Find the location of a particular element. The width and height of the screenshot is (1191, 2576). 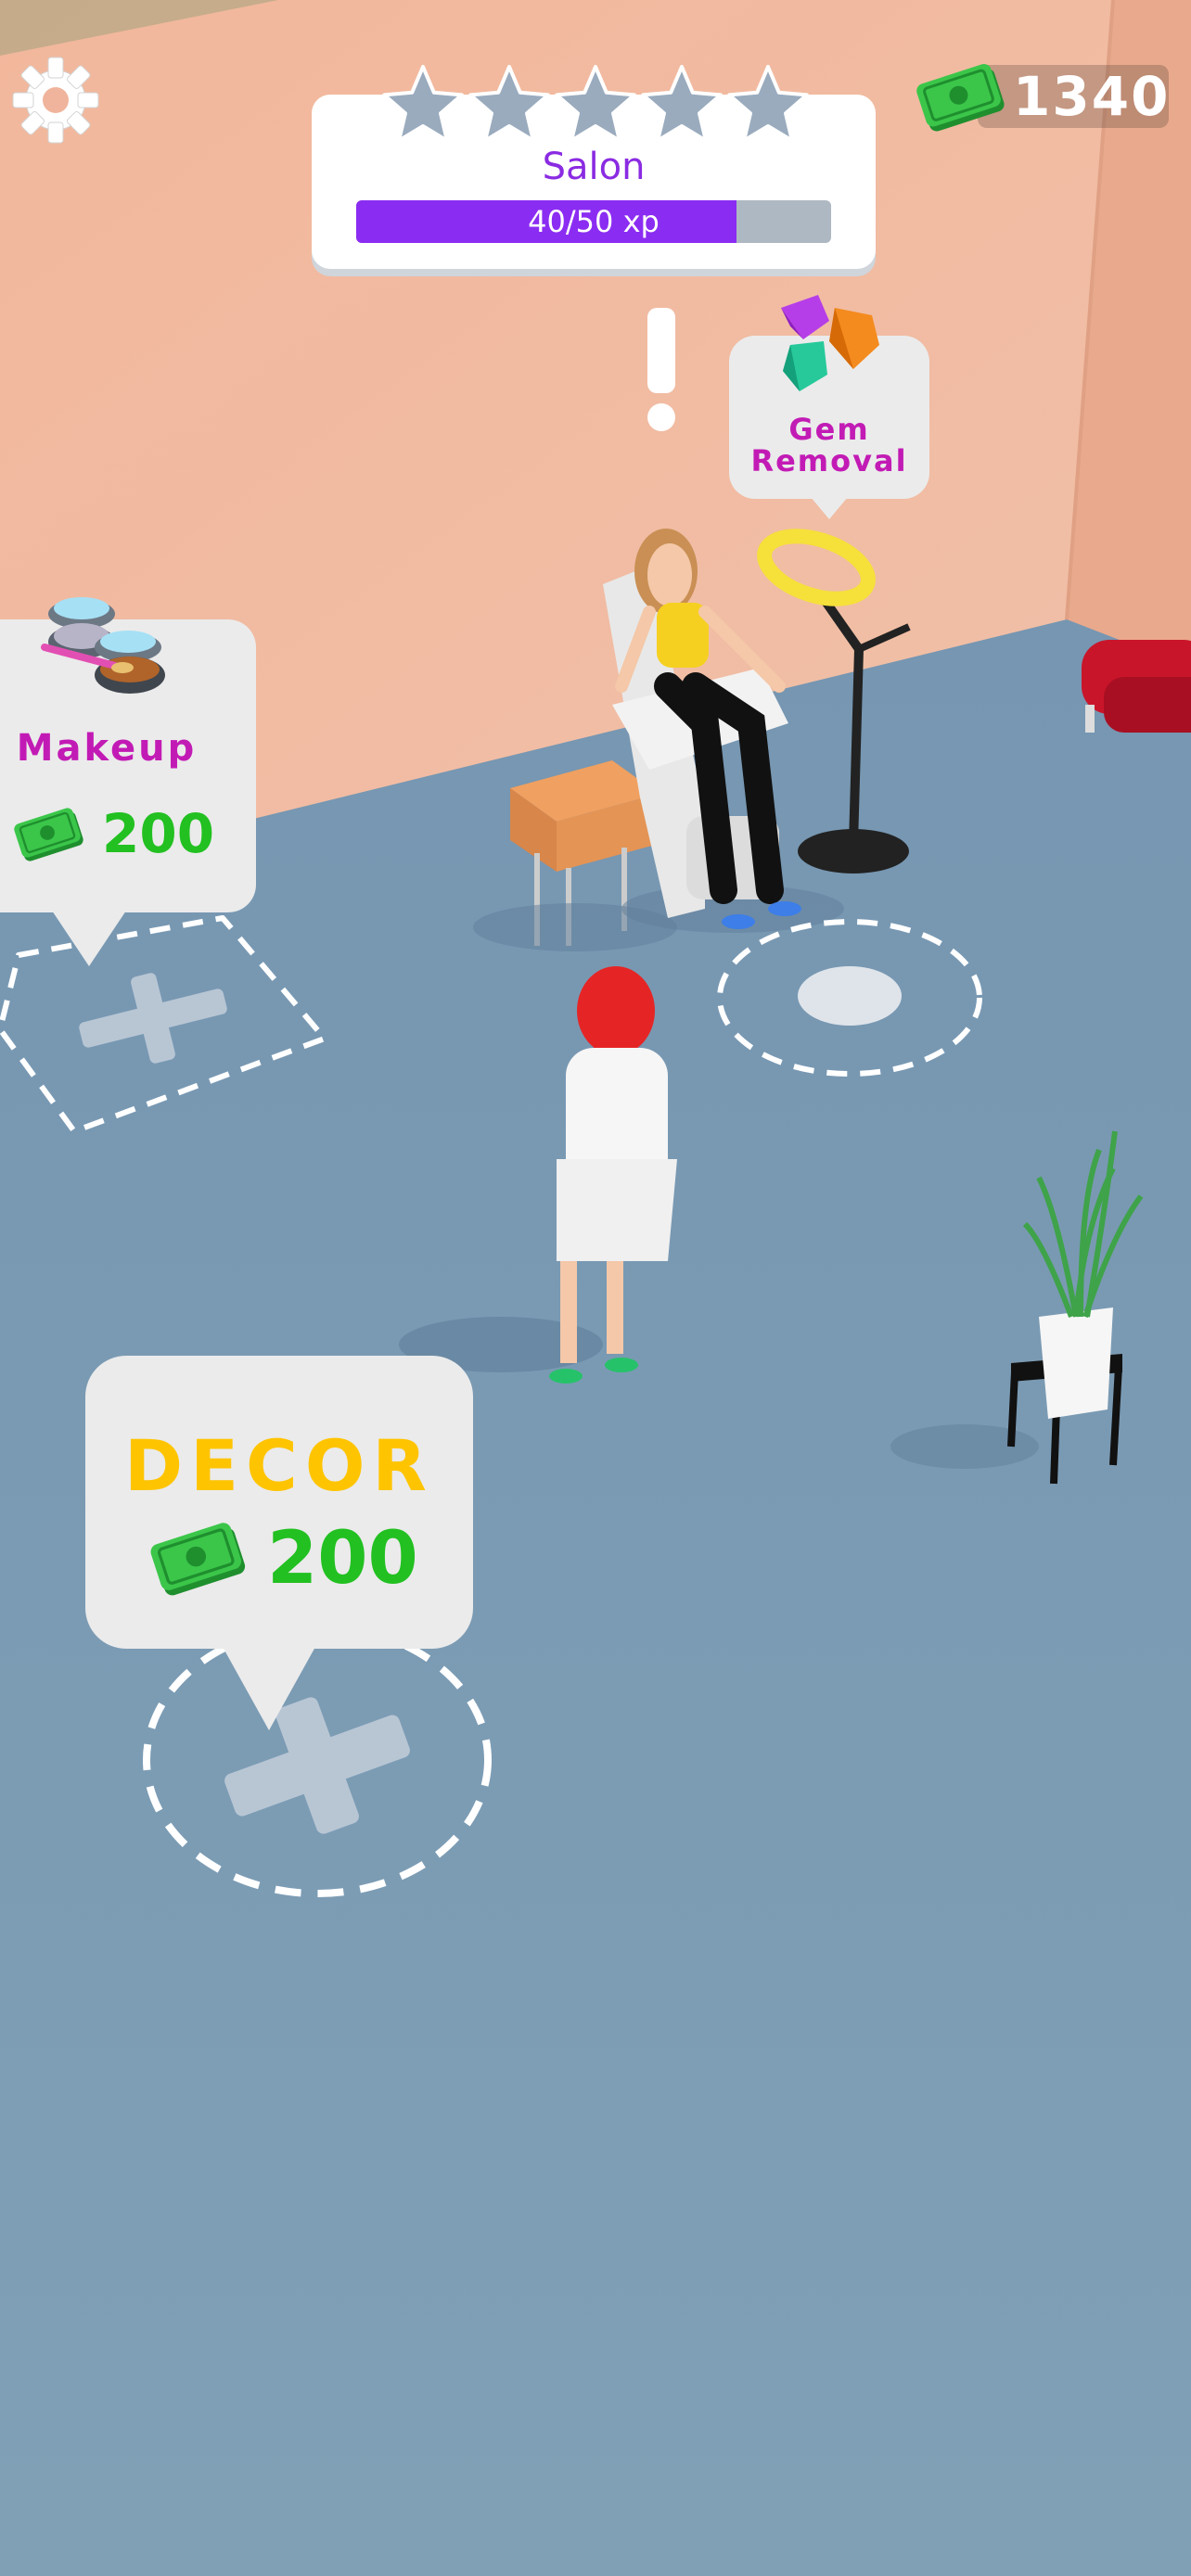

makeup-purchase-bubble: Makeup 200 is located at coordinates (128, 782).